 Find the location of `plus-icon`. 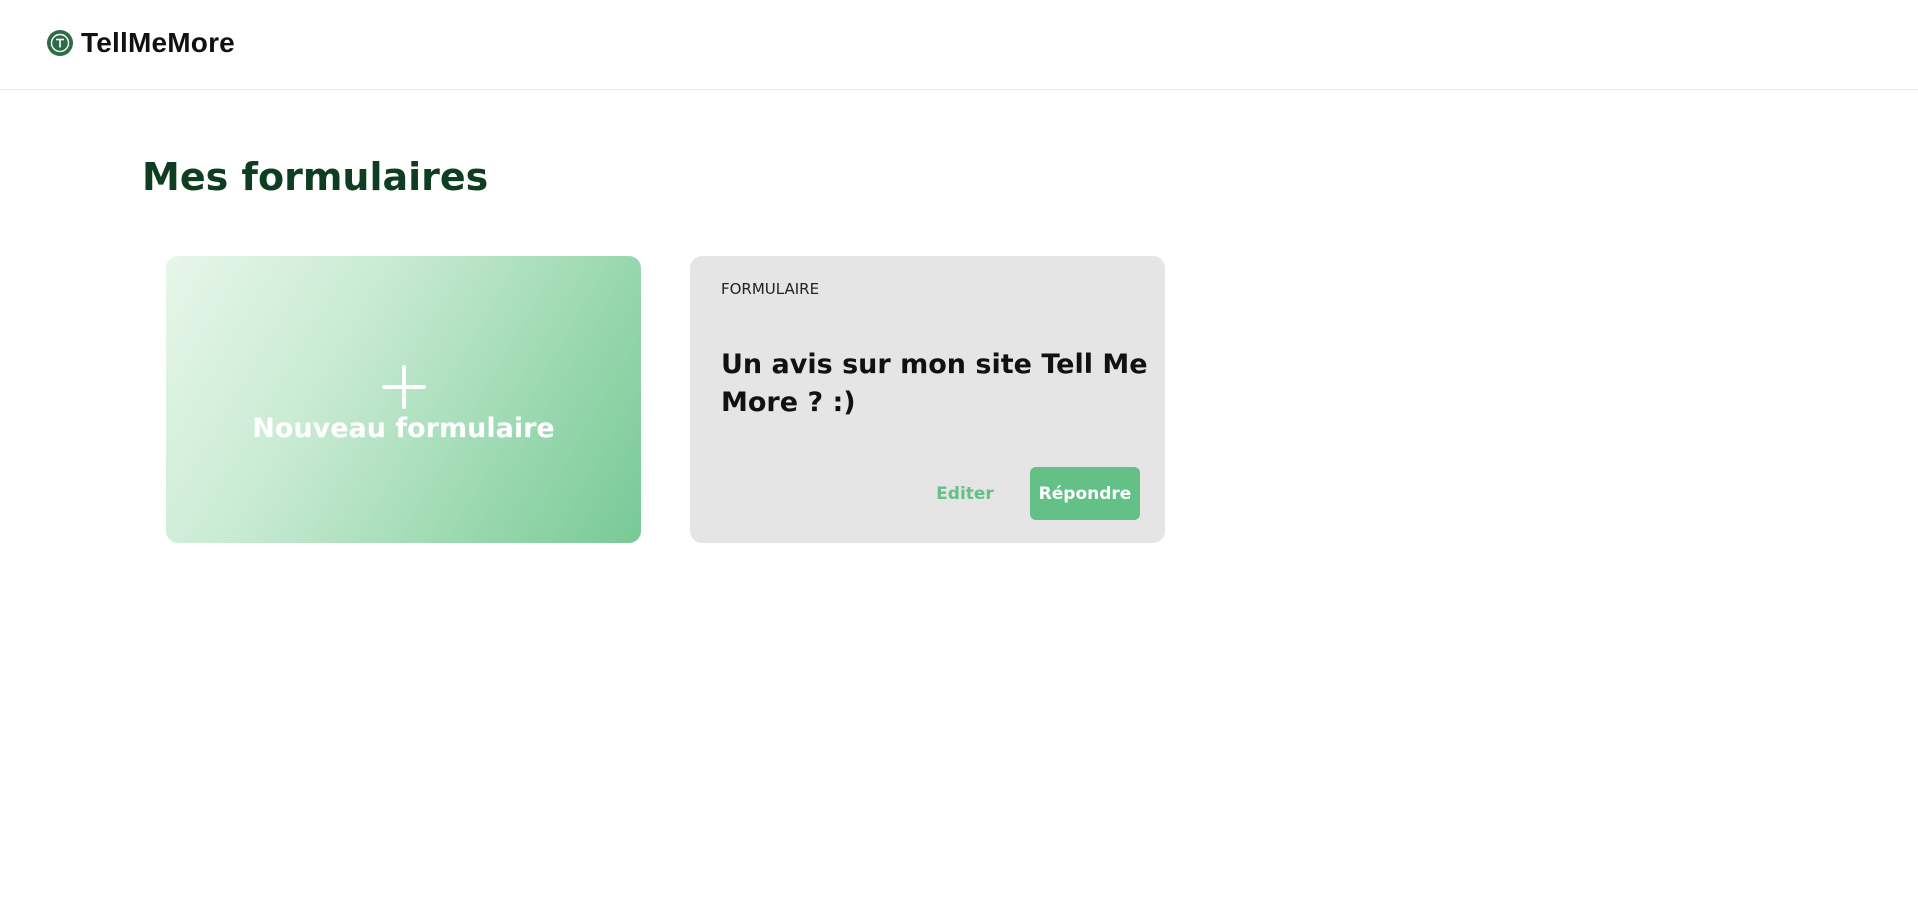

plus-icon is located at coordinates (403, 387).